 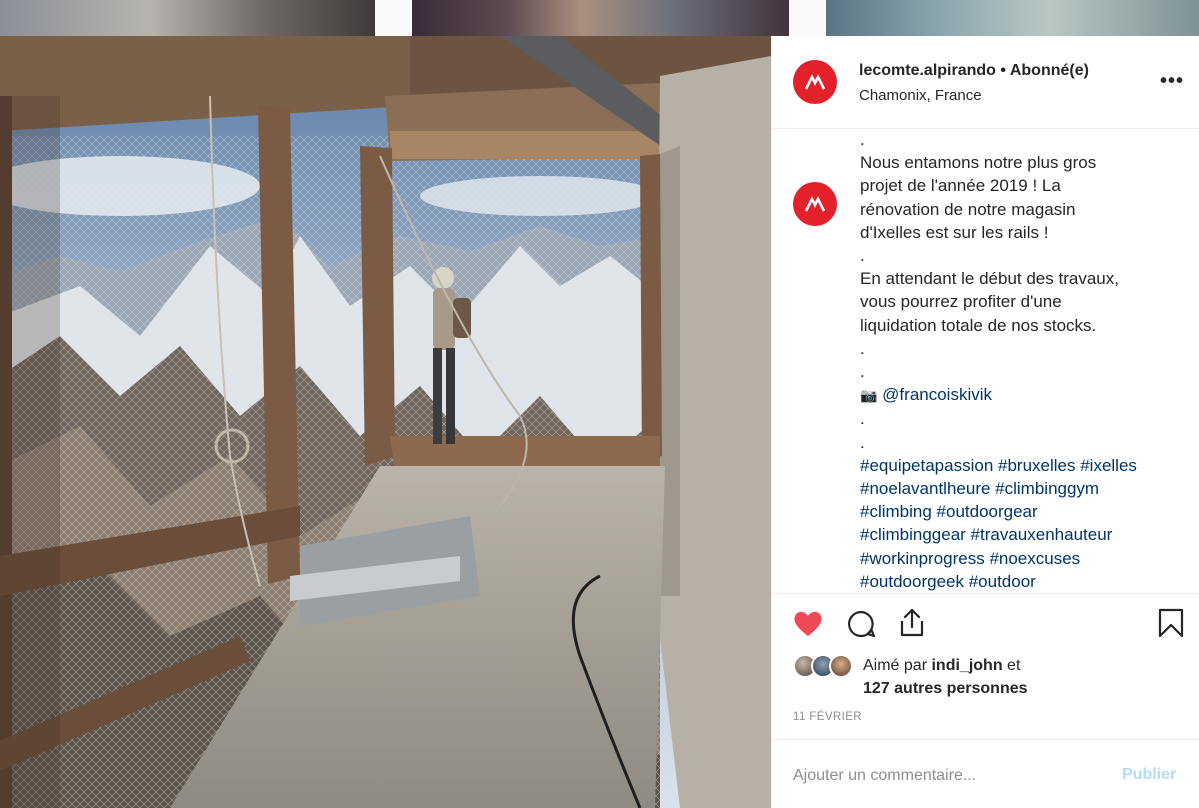 I want to click on likes-count-link: 127 autres personnes, so click(x=945, y=688).